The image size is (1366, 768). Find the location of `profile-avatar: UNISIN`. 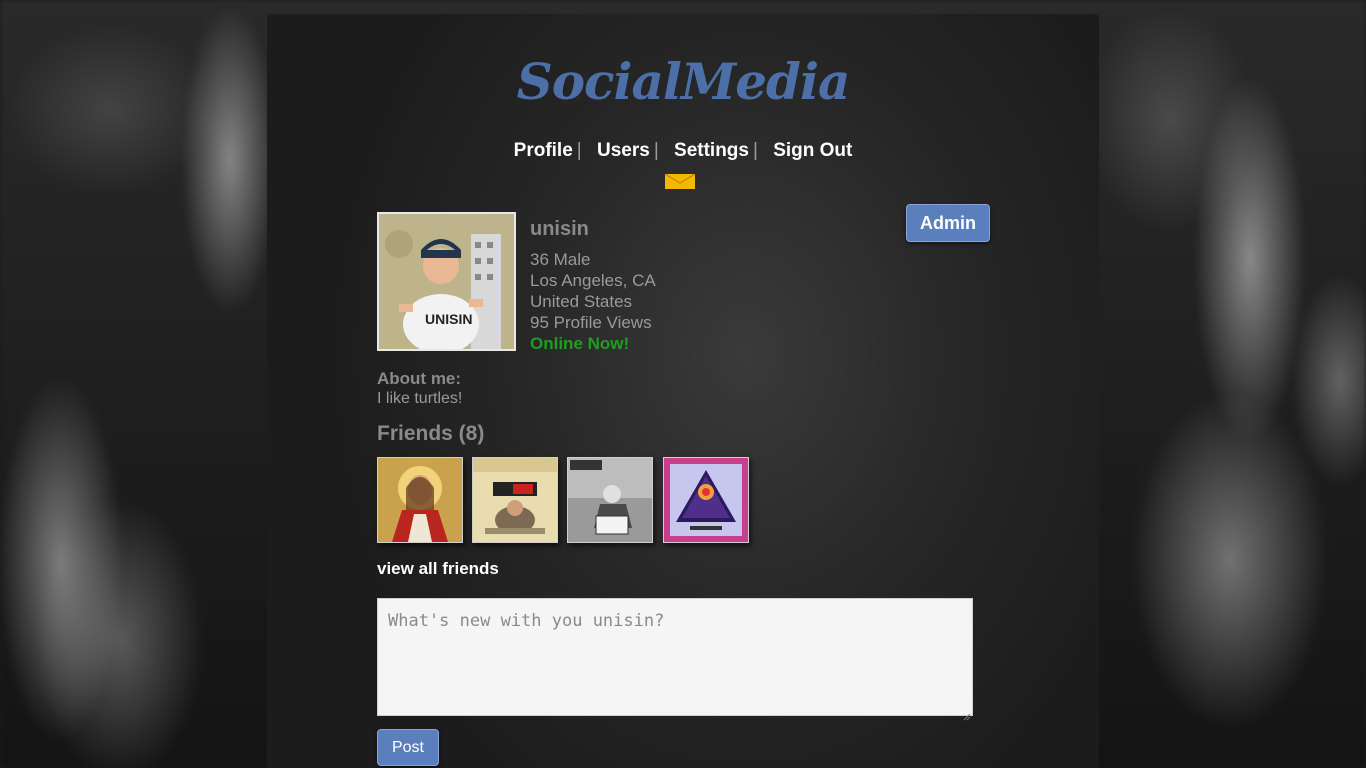

profile-avatar: UNISIN is located at coordinates (446, 281).